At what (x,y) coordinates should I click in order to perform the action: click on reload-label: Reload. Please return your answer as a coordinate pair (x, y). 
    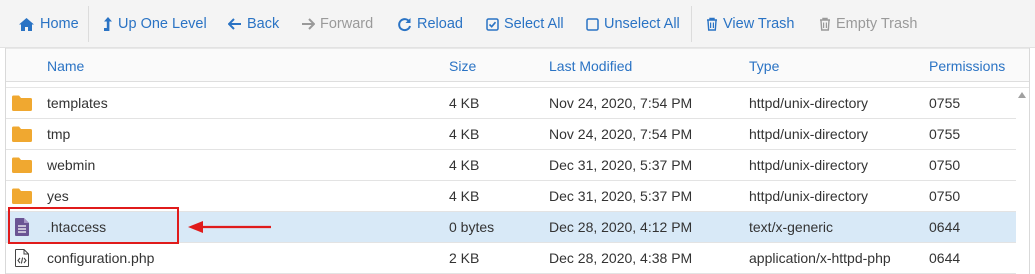
    Looking at the image, I should click on (440, 24).